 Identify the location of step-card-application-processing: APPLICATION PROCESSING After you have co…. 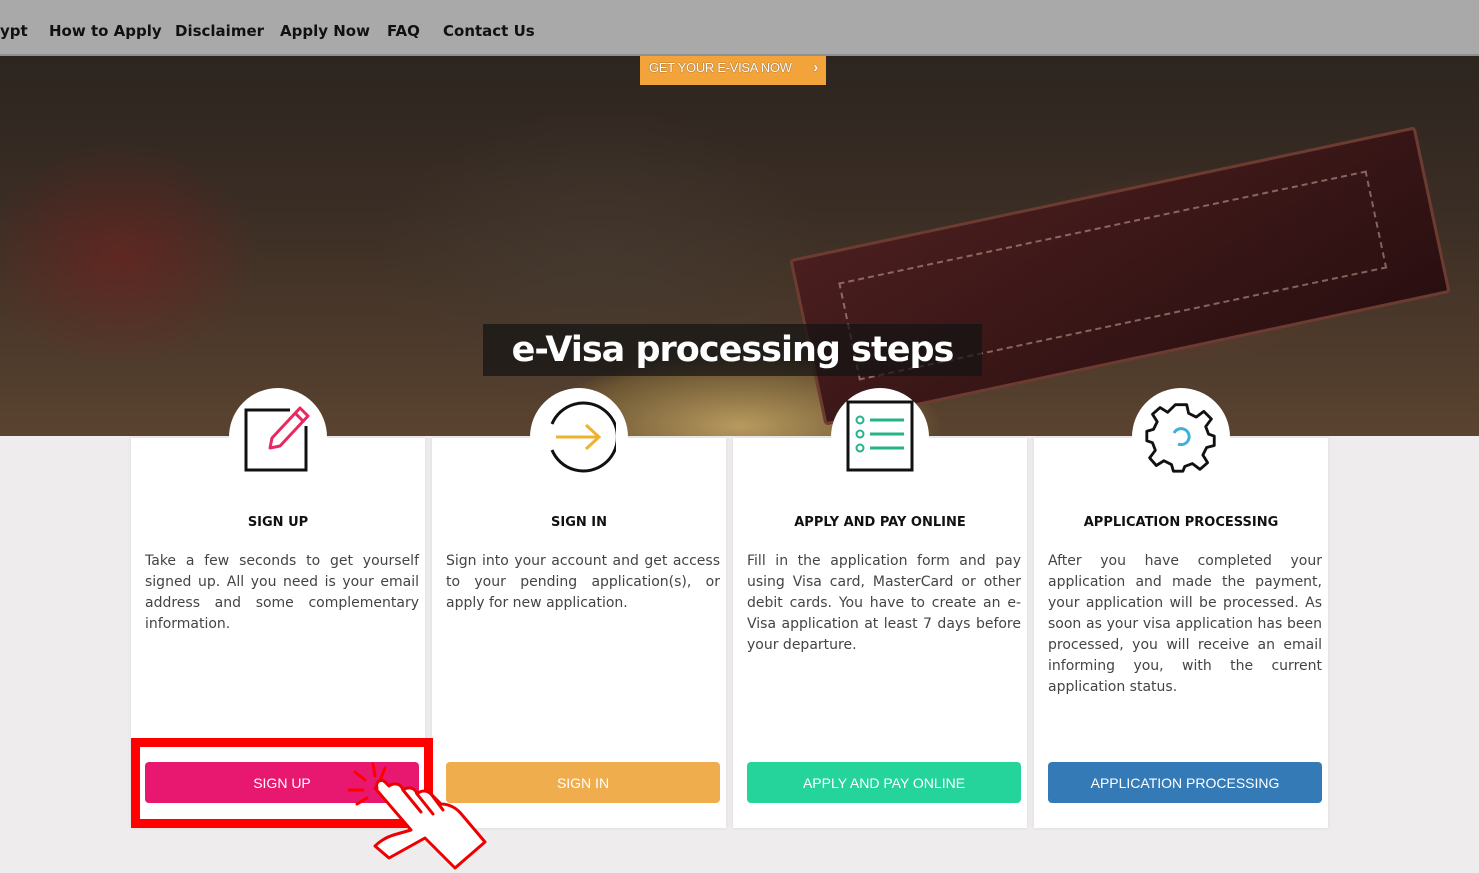
(1181, 608).